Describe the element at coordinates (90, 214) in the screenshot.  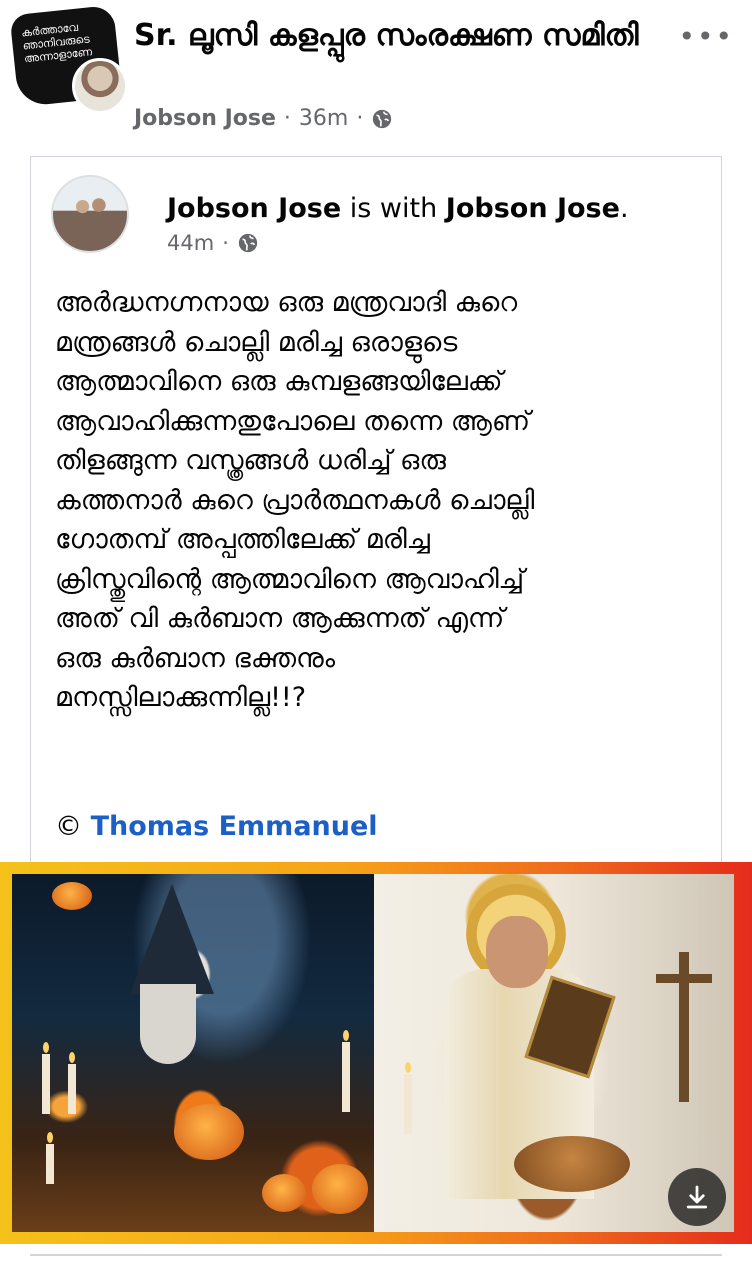
I see `shared-author-avatar` at that location.